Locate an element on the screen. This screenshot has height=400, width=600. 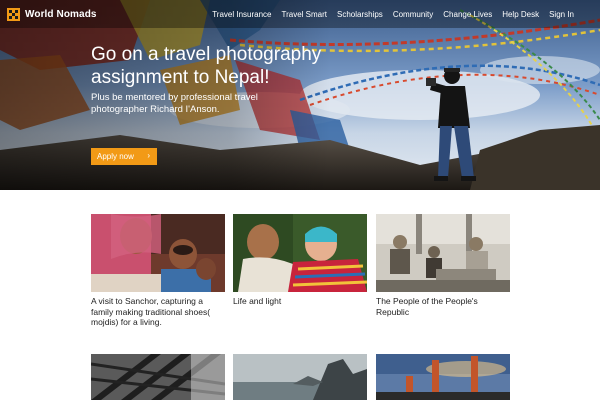
card-caption: Life and light is located at coordinates (300, 301).